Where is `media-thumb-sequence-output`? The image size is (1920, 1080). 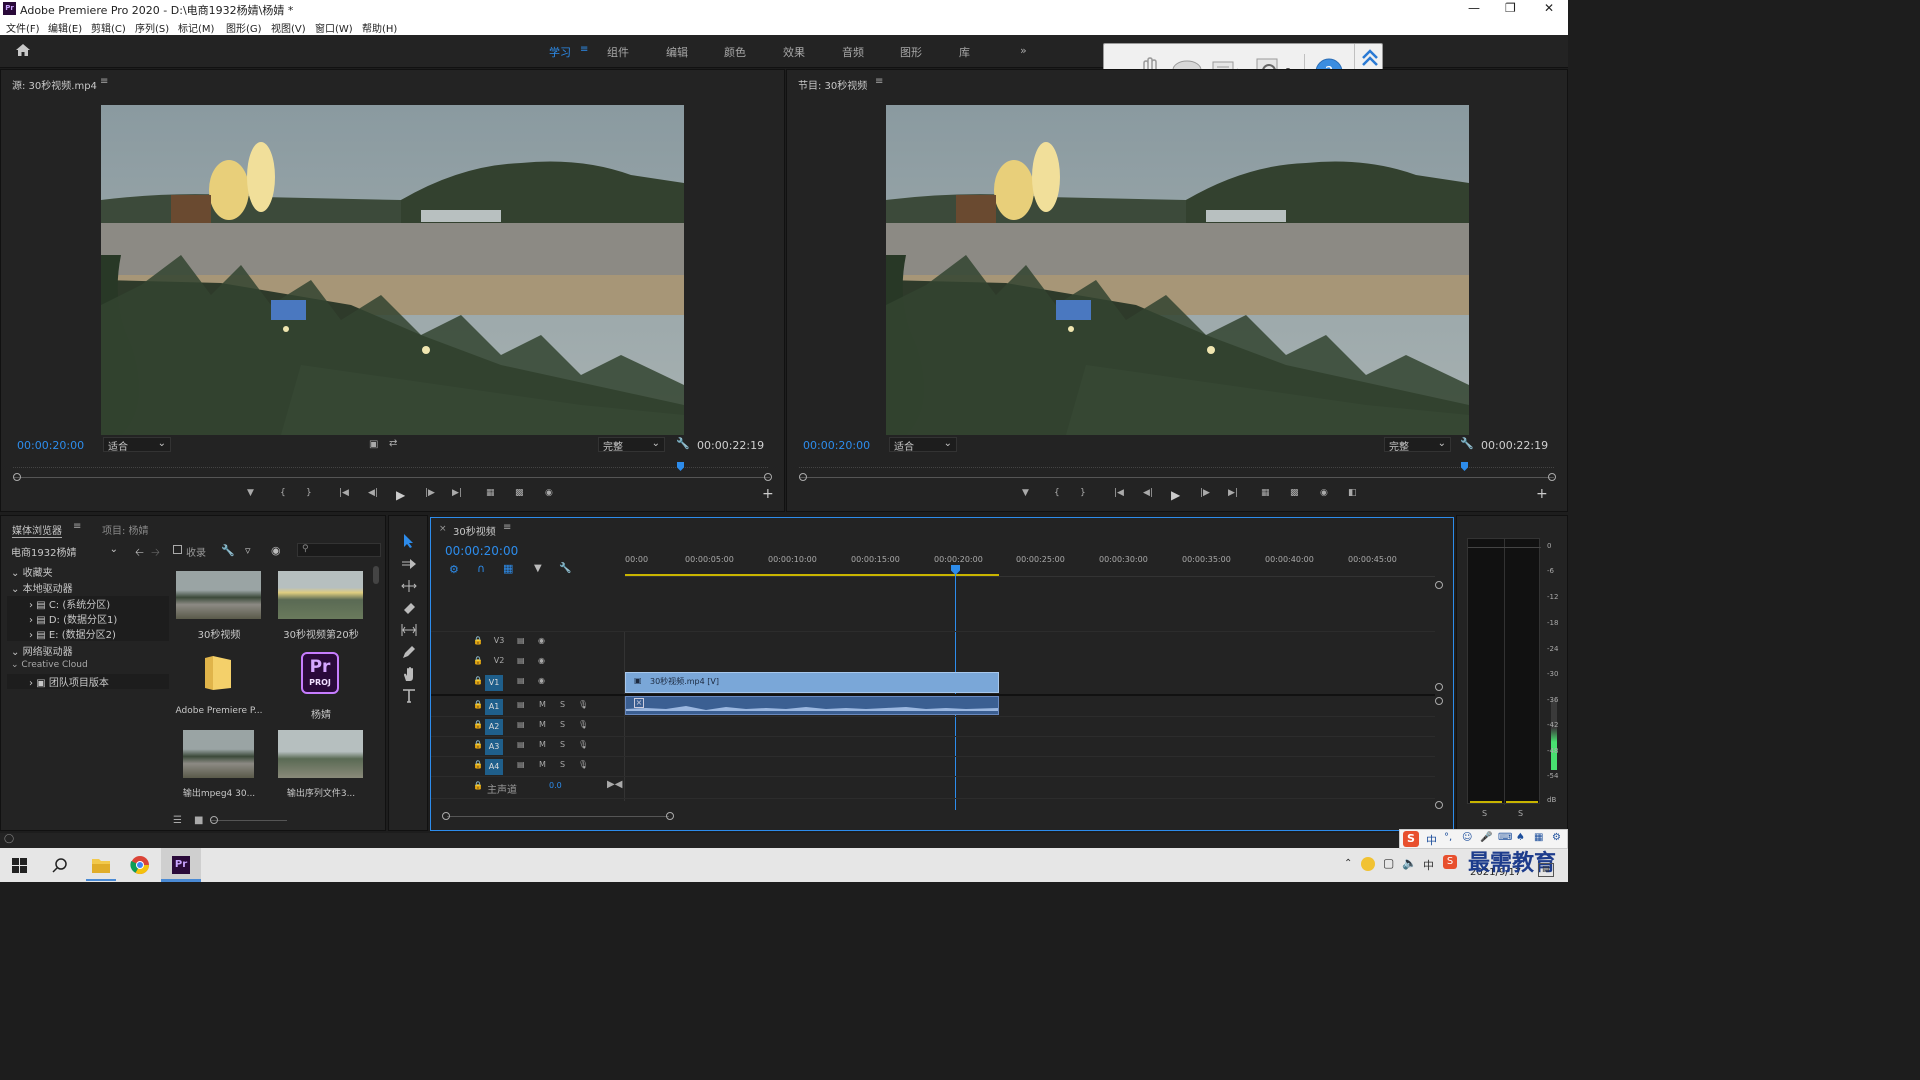
media-thumb-sequence-output is located at coordinates (320, 754).